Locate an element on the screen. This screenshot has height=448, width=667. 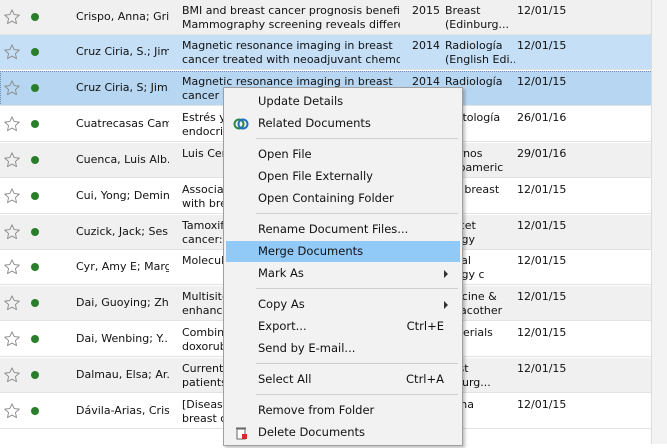
menu-item-label: Delete Documents is located at coordinates (312, 432).